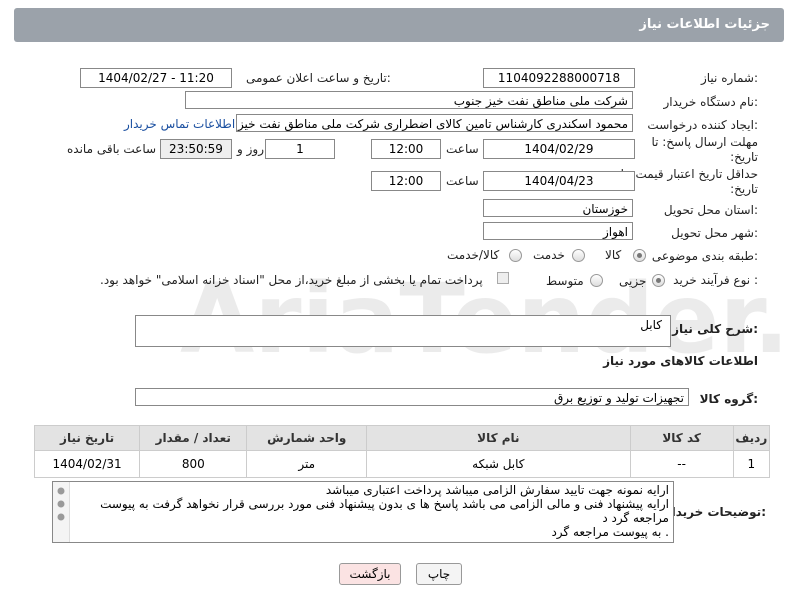 This screenshot has width=788, height=598. Describe the element at coordinates (515, 255) in the screenshot. I see `category-radio-goods-service` at that location.